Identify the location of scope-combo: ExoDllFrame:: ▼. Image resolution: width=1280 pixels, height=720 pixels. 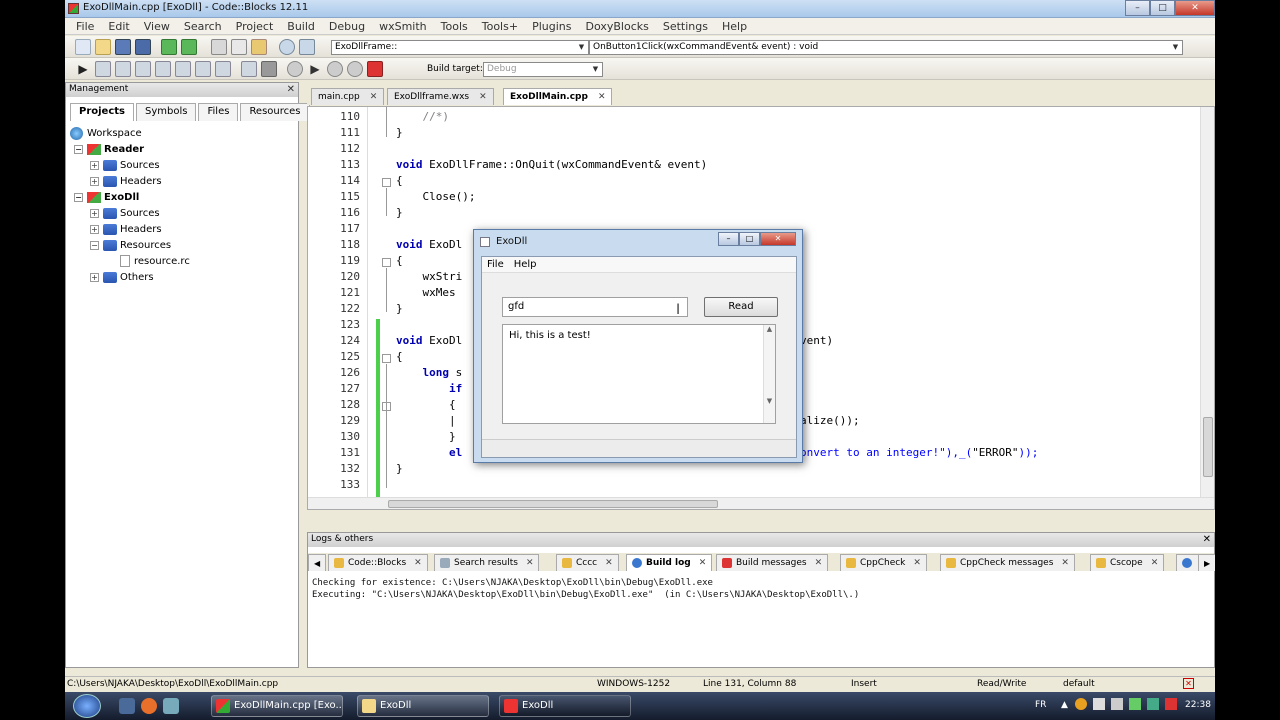
(460, 47).